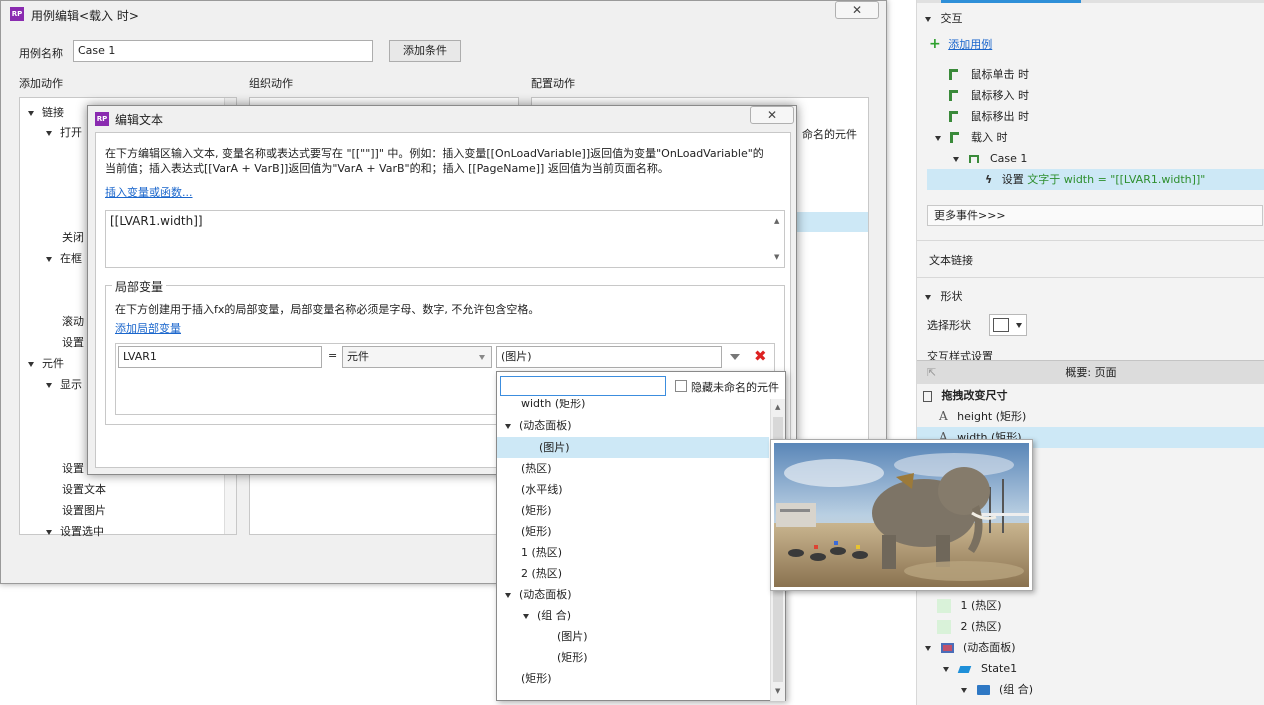 The image size is (1264, 705). I want to click on shape-picker, so click(1008, 325).